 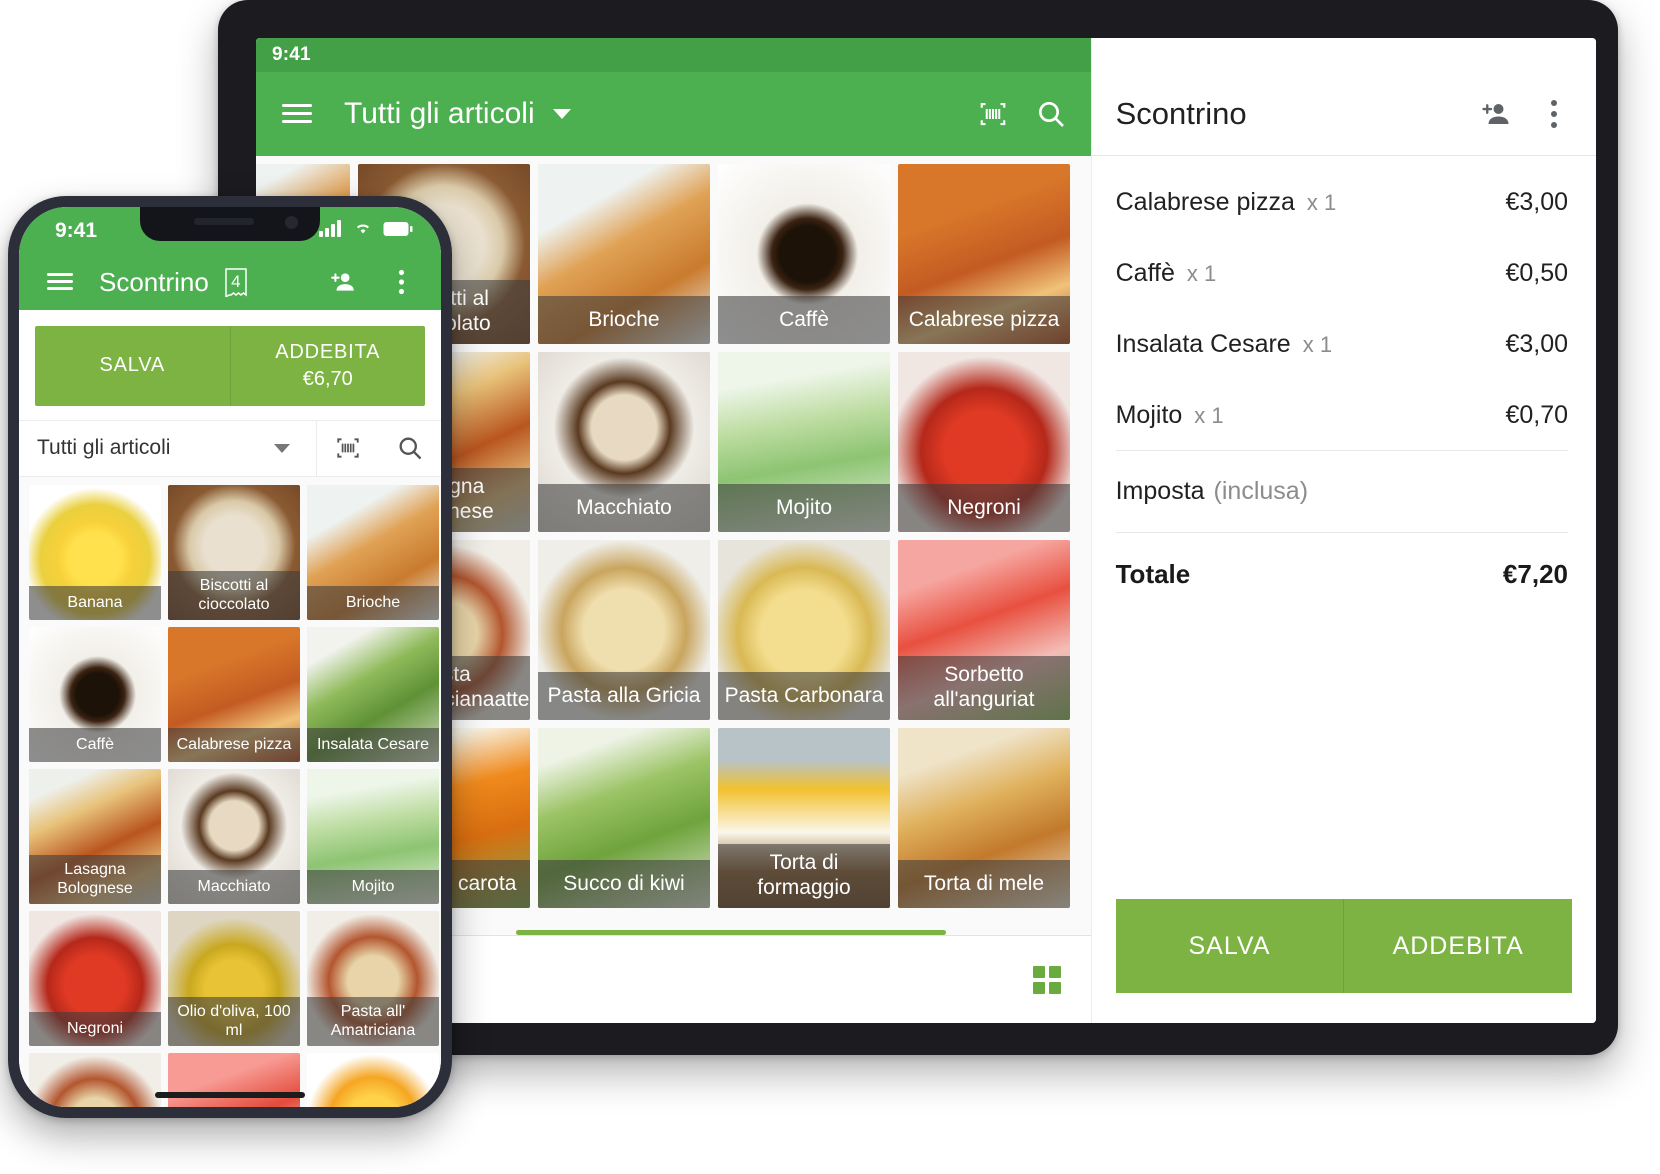 What do you see at coordinates (373, 836) in the screenshot?
I see `phone-item: Mojito` at bounding box center [373, 836].